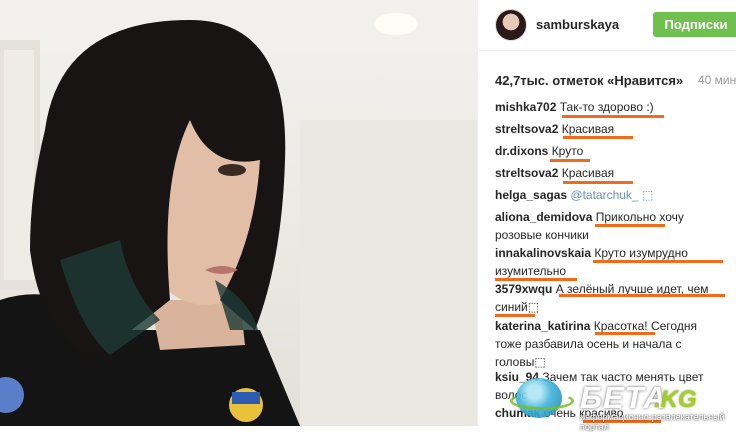 This screenshot has height=432, width=736. What do you see at coordinates (645, 326) in the screenshot?
I see `comment-text: Красотка! Сегодня` at bounding box center [645, 326].